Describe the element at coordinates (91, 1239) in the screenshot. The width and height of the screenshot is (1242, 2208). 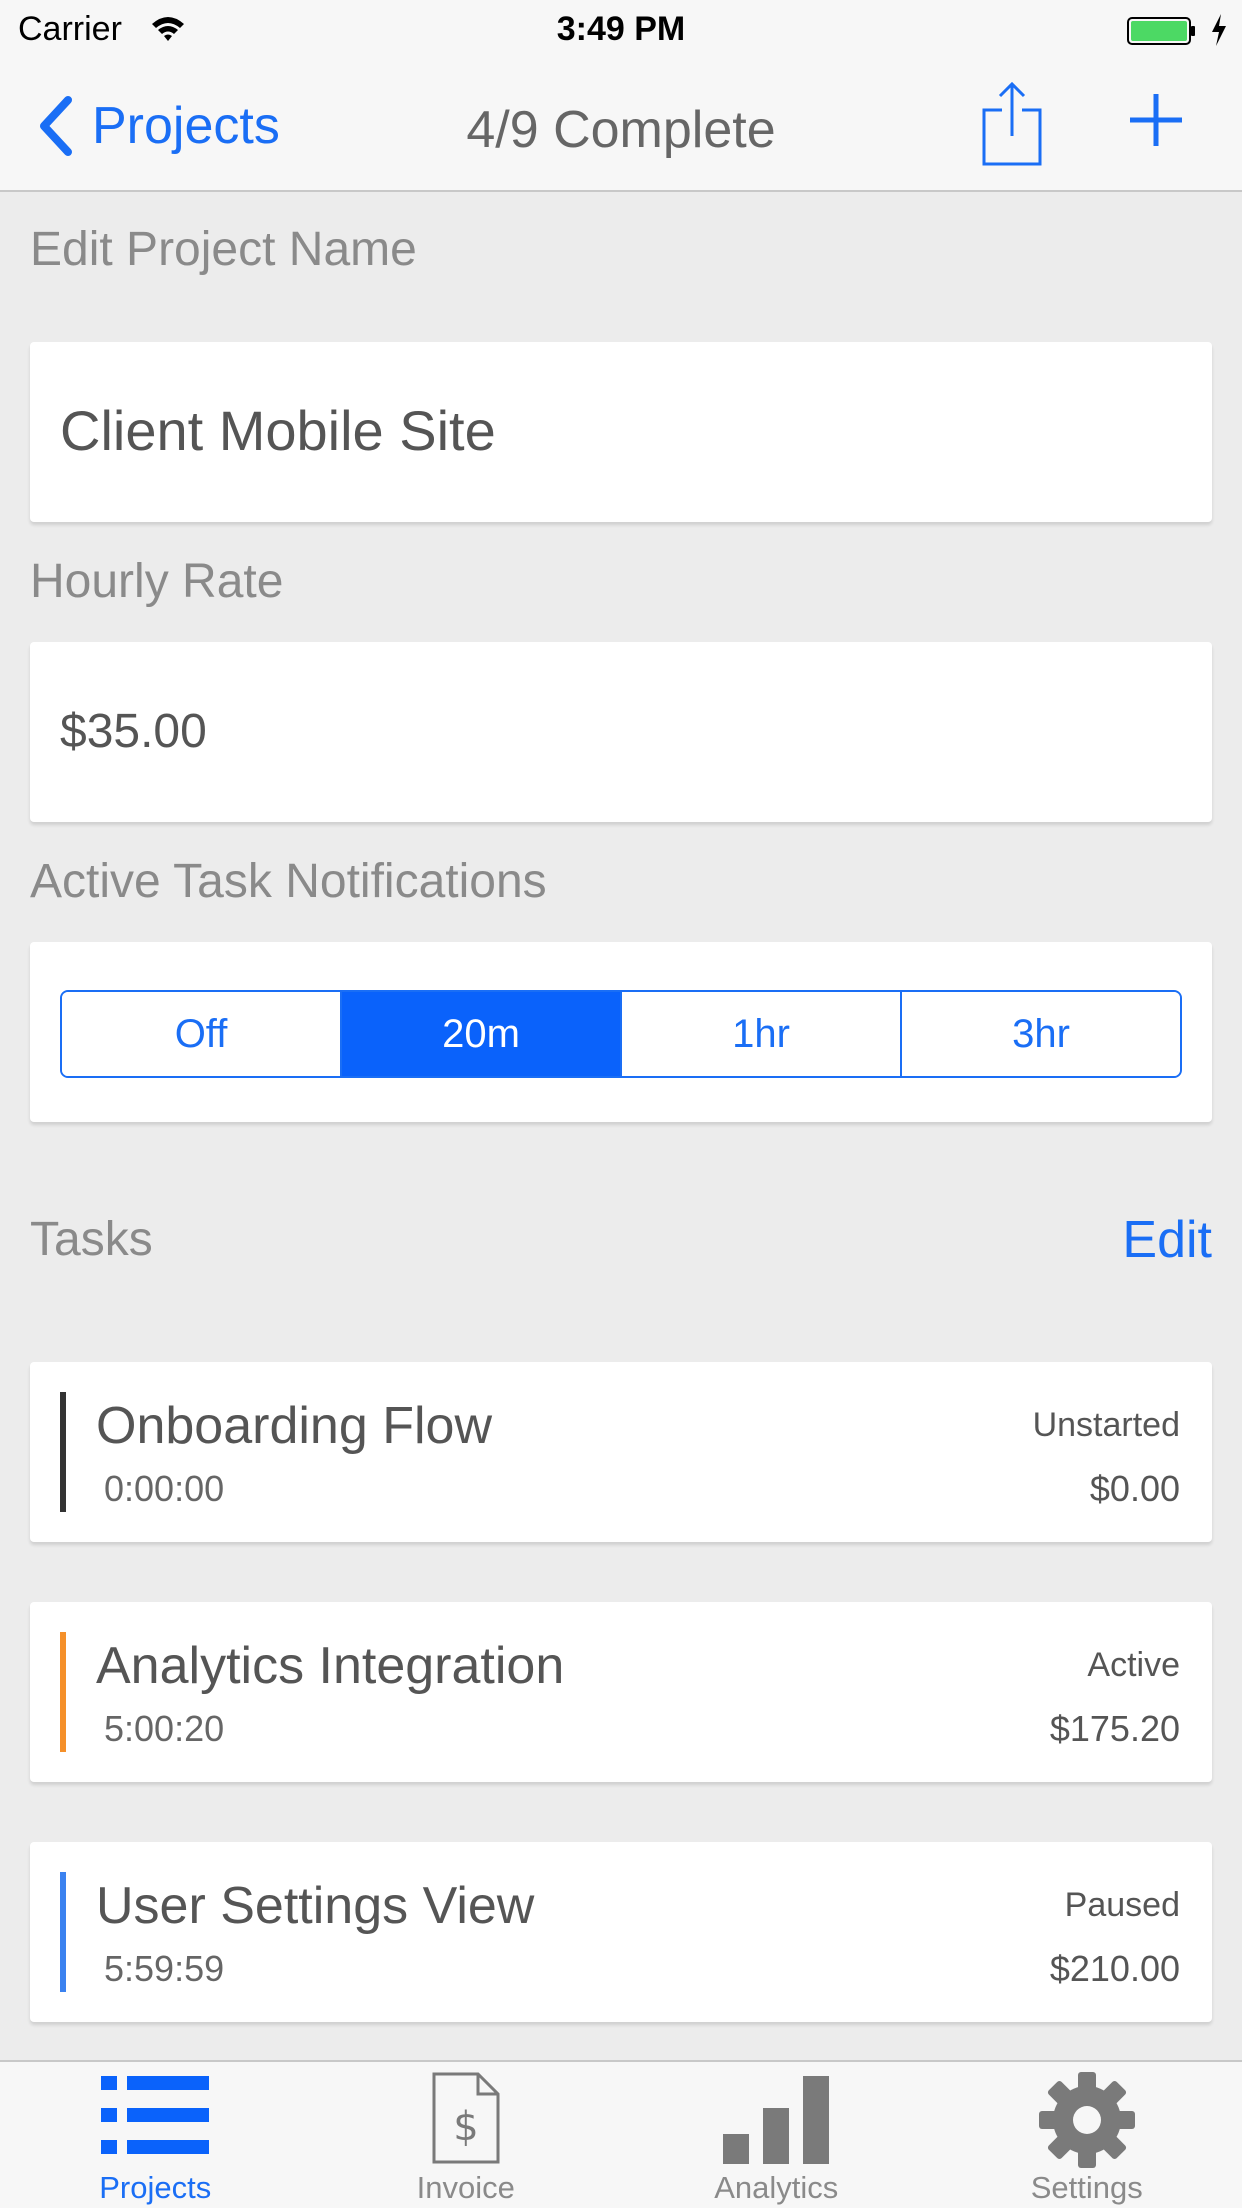
I see `tasks-label: Tasks` at that location.